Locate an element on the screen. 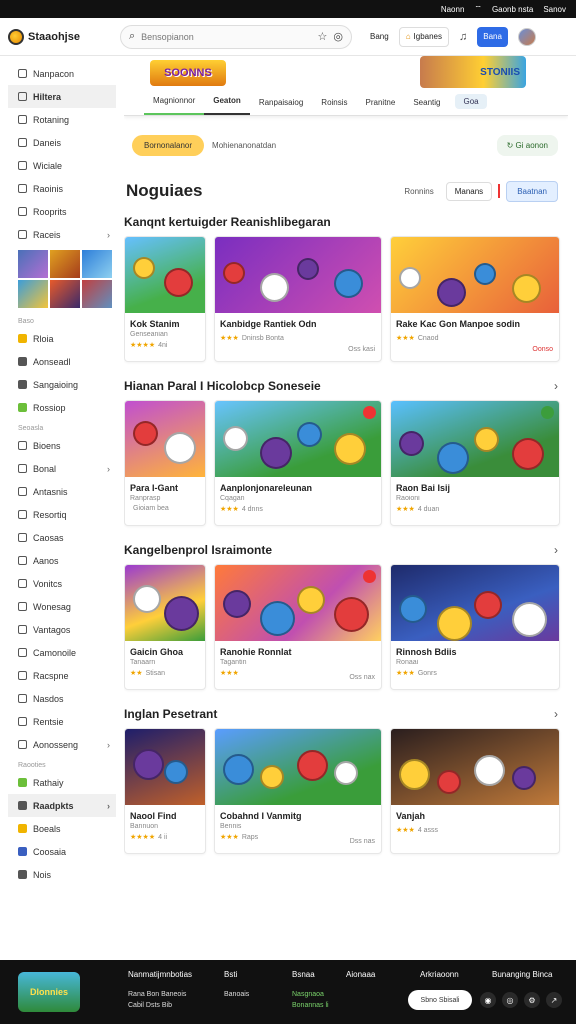 Image resolution: width=576 pixels, height=1024 pixels. sidebar-item: Vantagos is located at coordinates (62, 629).